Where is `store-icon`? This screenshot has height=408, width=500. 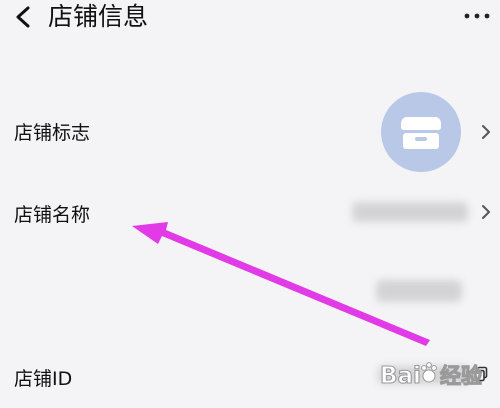
store-icon is located at coordinates (421, 133).